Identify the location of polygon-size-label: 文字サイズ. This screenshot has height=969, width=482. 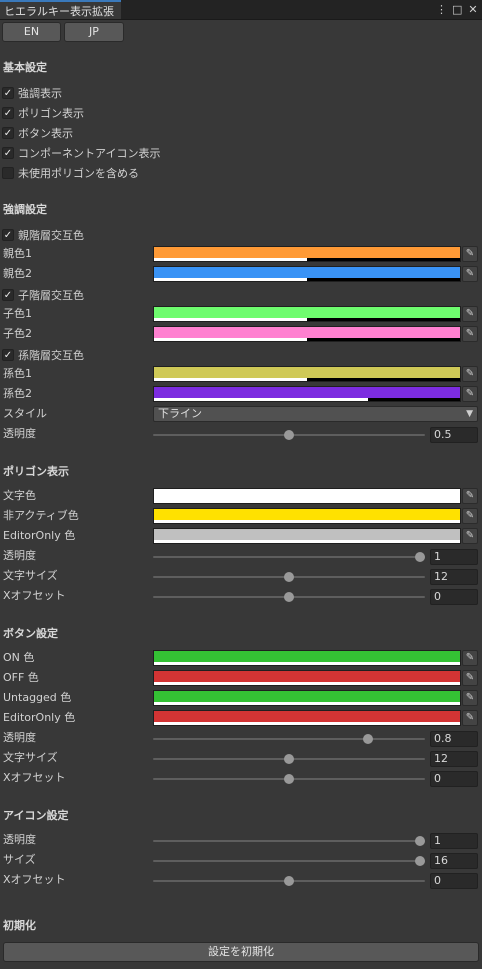
(30, 575).